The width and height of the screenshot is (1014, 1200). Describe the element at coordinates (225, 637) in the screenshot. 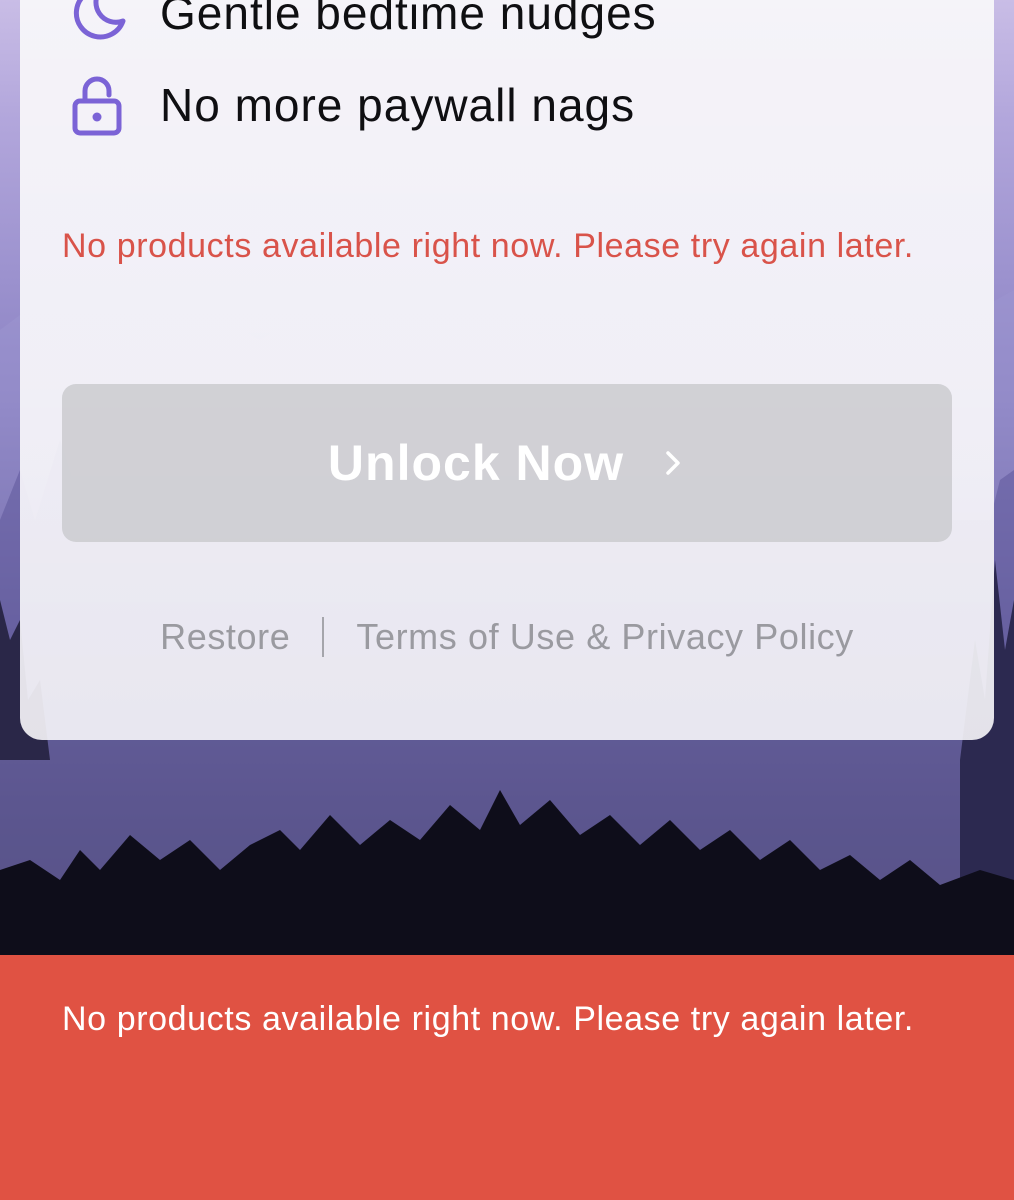

I see `restore-link: Restore` at that location.